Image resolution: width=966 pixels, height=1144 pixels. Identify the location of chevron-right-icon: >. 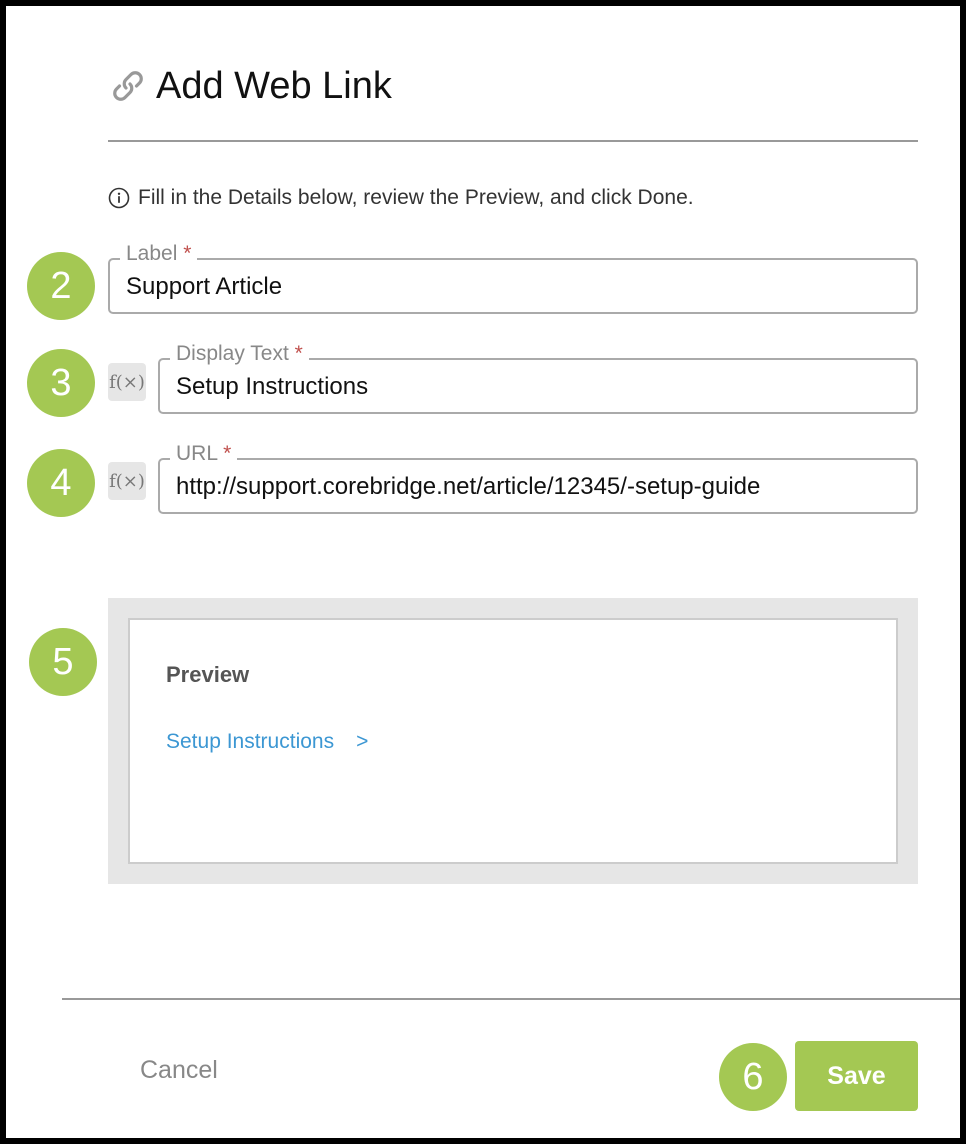
(362, 741).